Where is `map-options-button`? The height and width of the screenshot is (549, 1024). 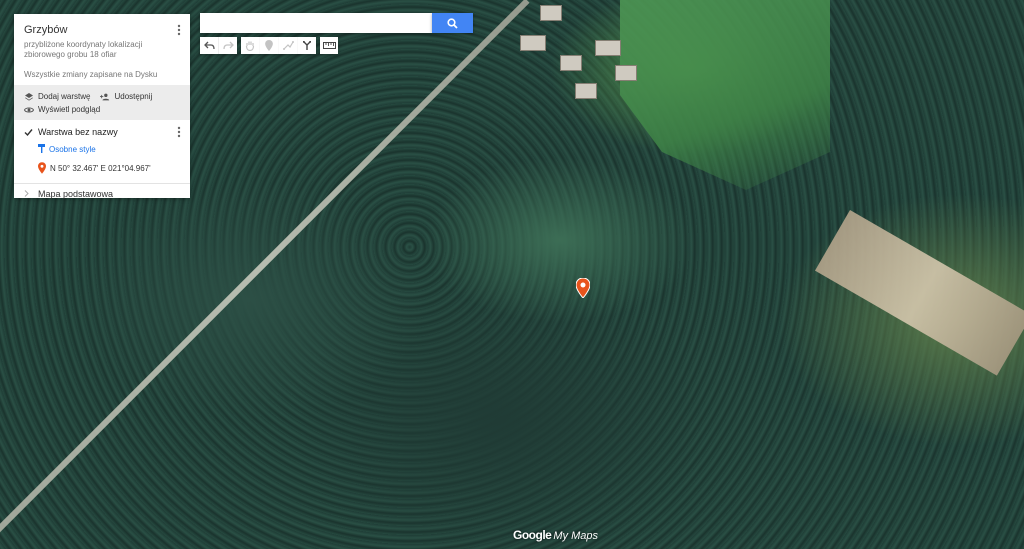
map-options-button is located at coordinates (179, 30).